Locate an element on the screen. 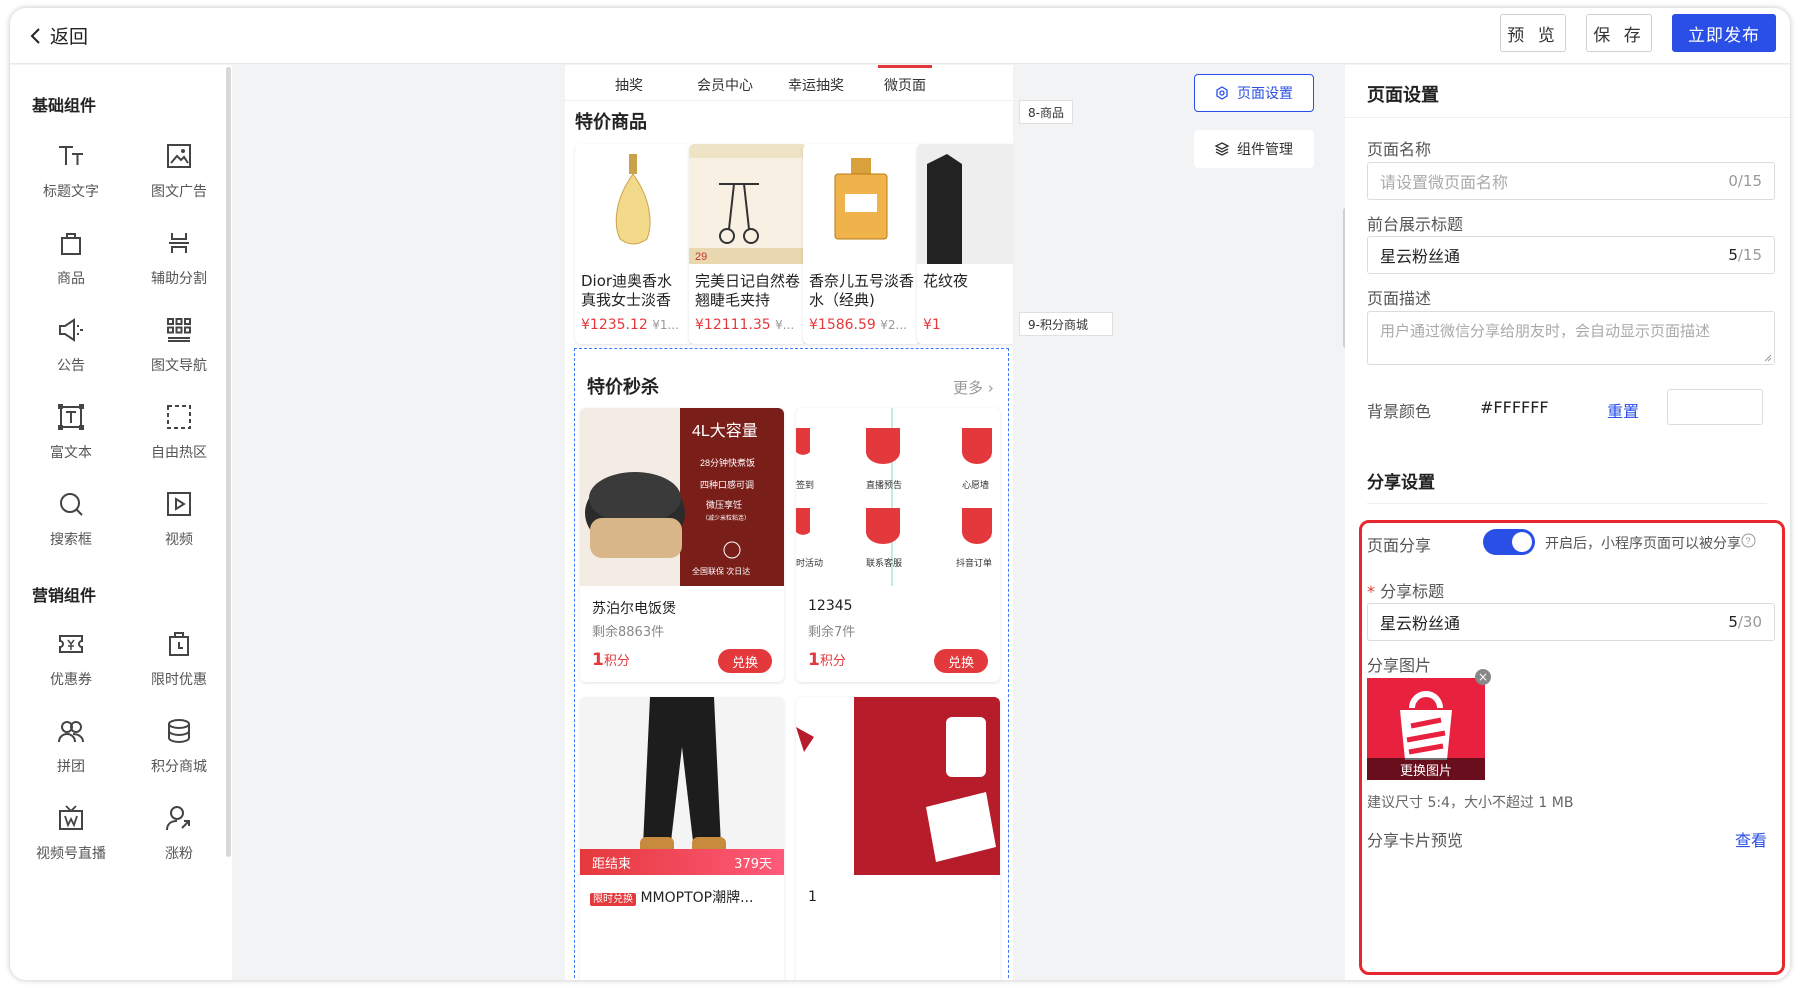 This screenshot has height=989, width=1800. preview-tab-active: 微页面 is located at coordinates (905, 80).